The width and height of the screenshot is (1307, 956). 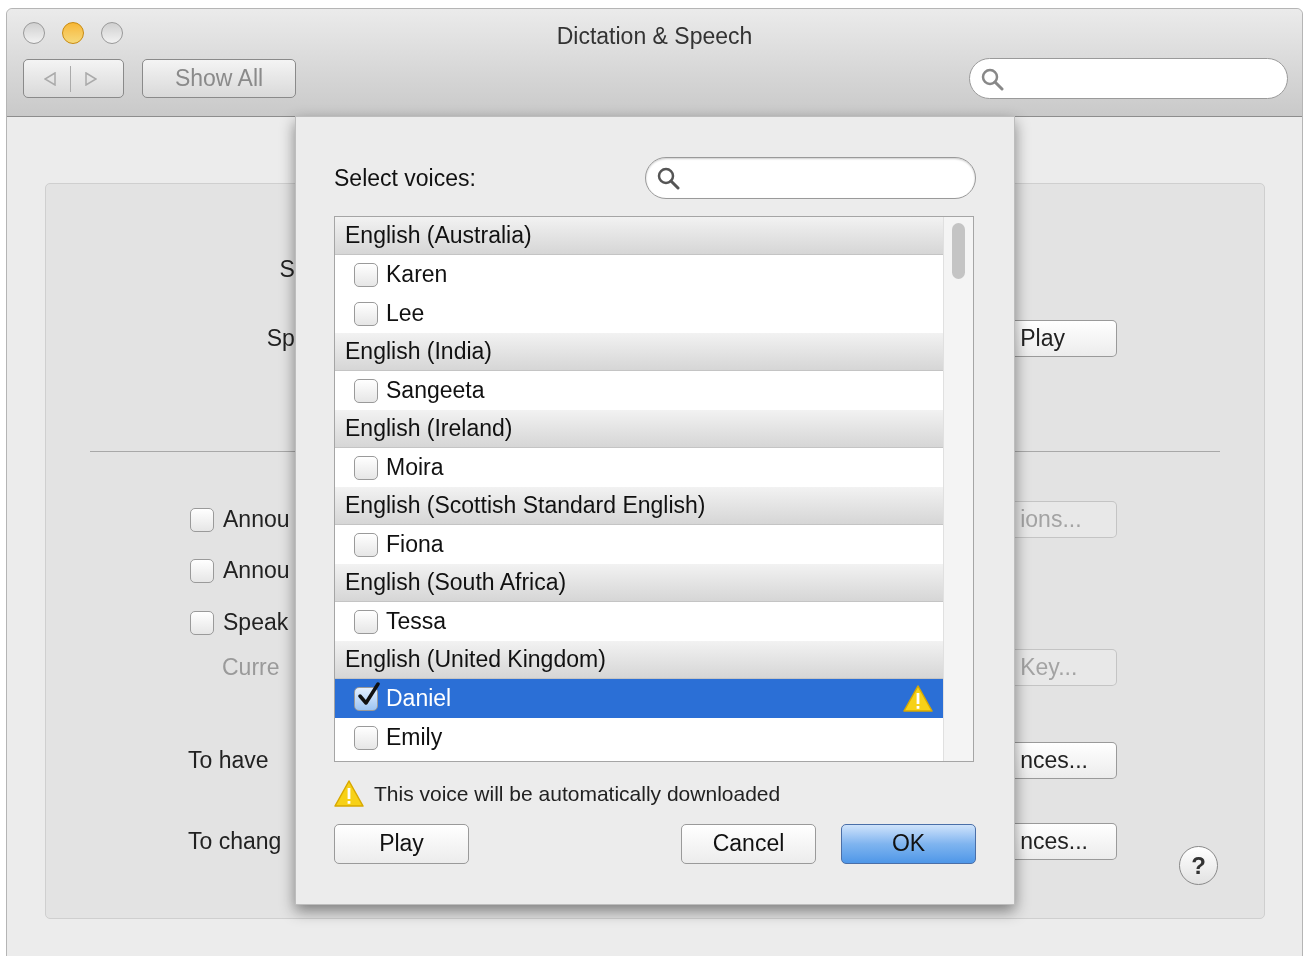 What do you see at coordinates (639, 583) in the screenshot?
I see `language-group-header: English (South Africa)` at bounding box center [639, 583].